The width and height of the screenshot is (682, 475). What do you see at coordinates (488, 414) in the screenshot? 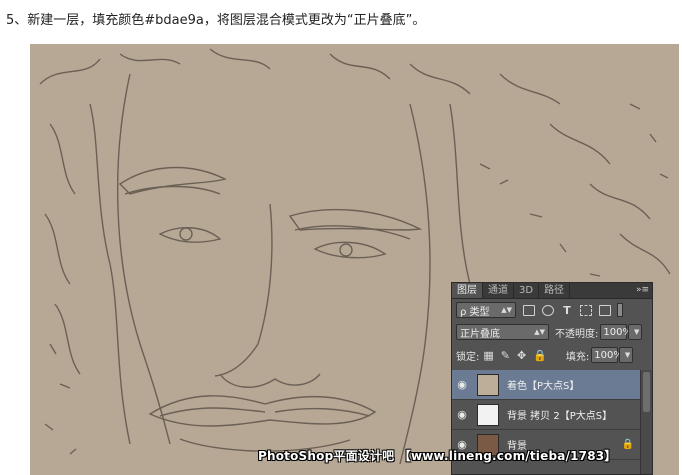
I see `layer-thumbnail-sketch` at bounding box center [488, 414].